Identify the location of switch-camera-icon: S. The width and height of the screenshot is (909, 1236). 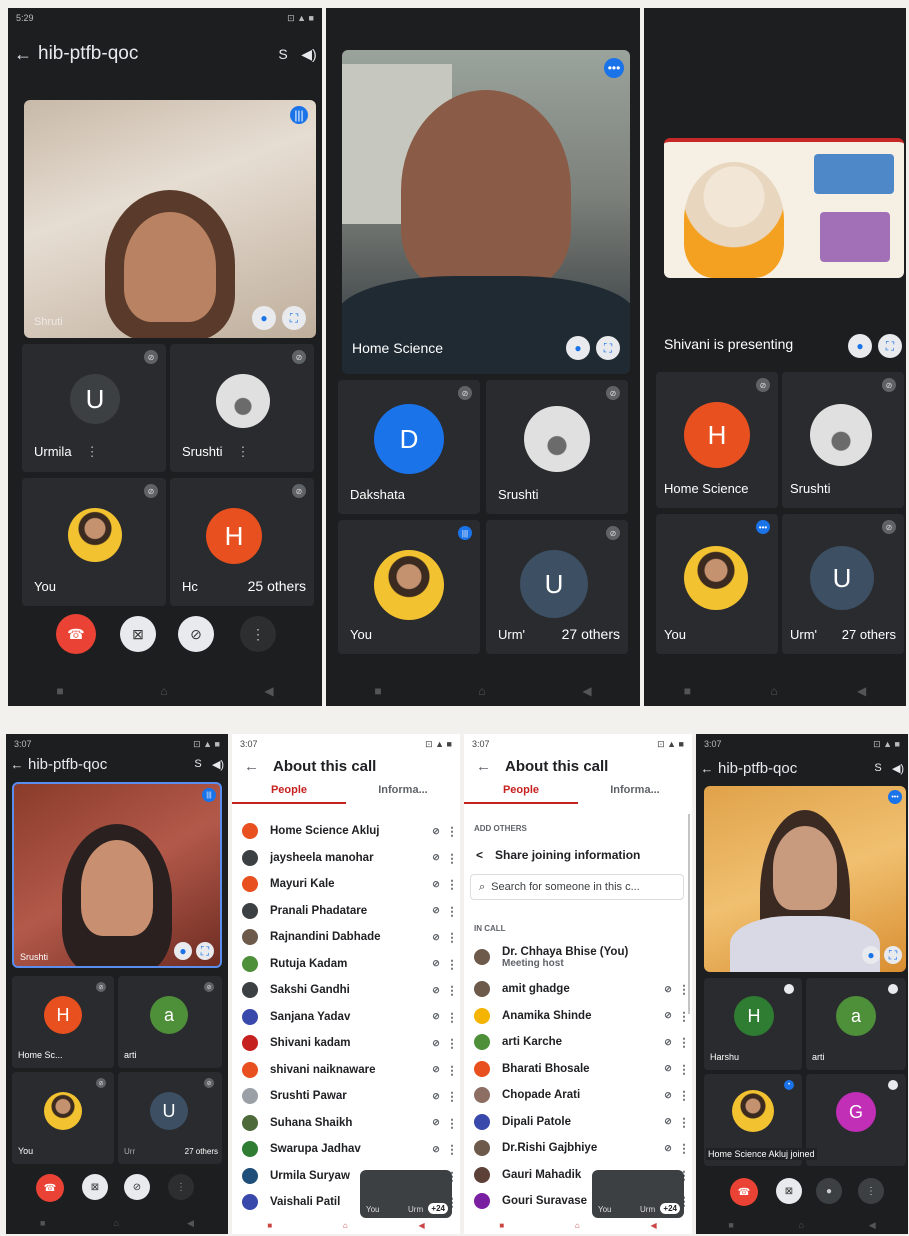
(283, 54).